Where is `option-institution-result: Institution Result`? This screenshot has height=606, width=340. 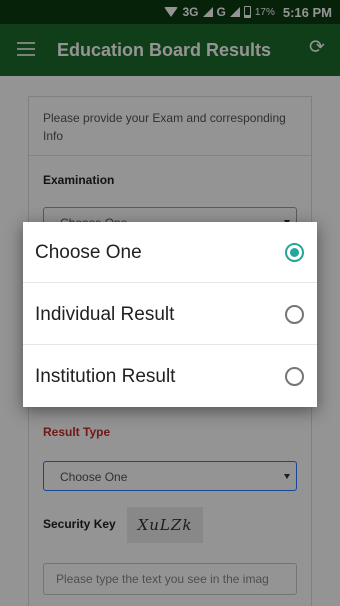
option-institution-result: Institution Result is located at coordinates (170, 376).